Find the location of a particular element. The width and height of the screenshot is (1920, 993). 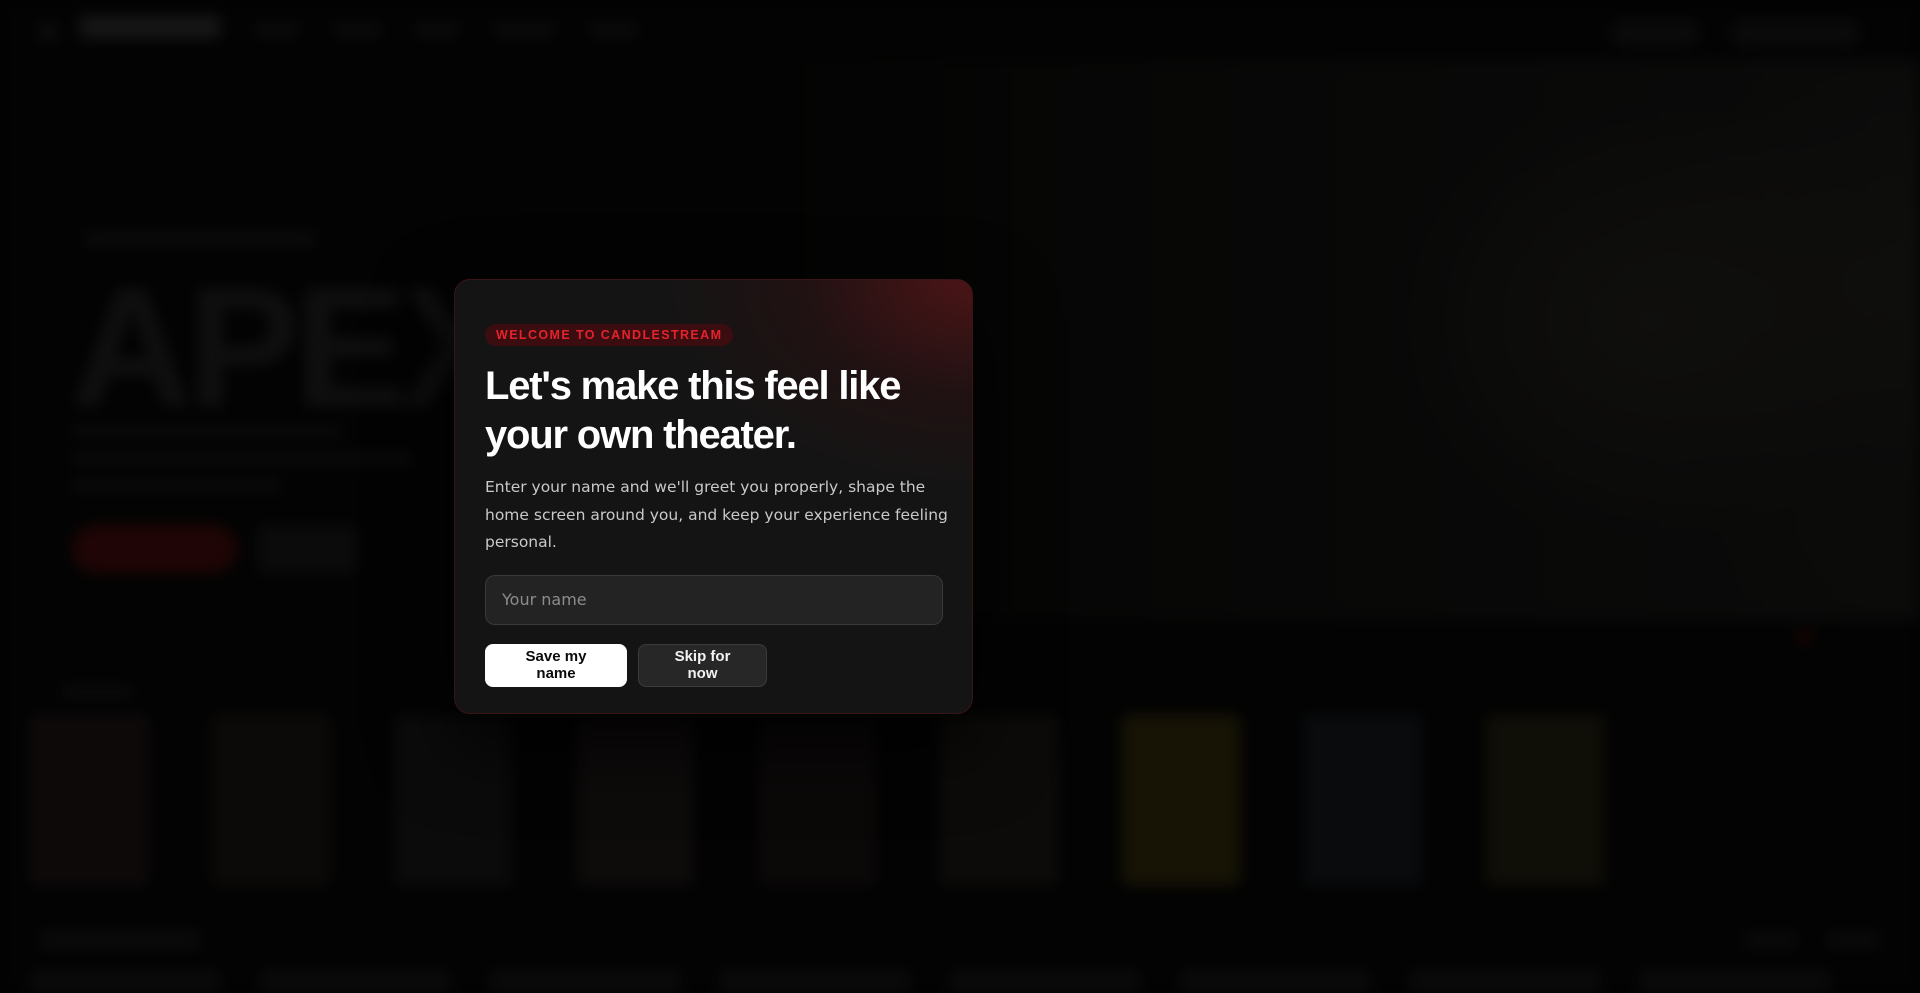

modal-actions: Save my name Skip for now is located at coordinates (713, 665).